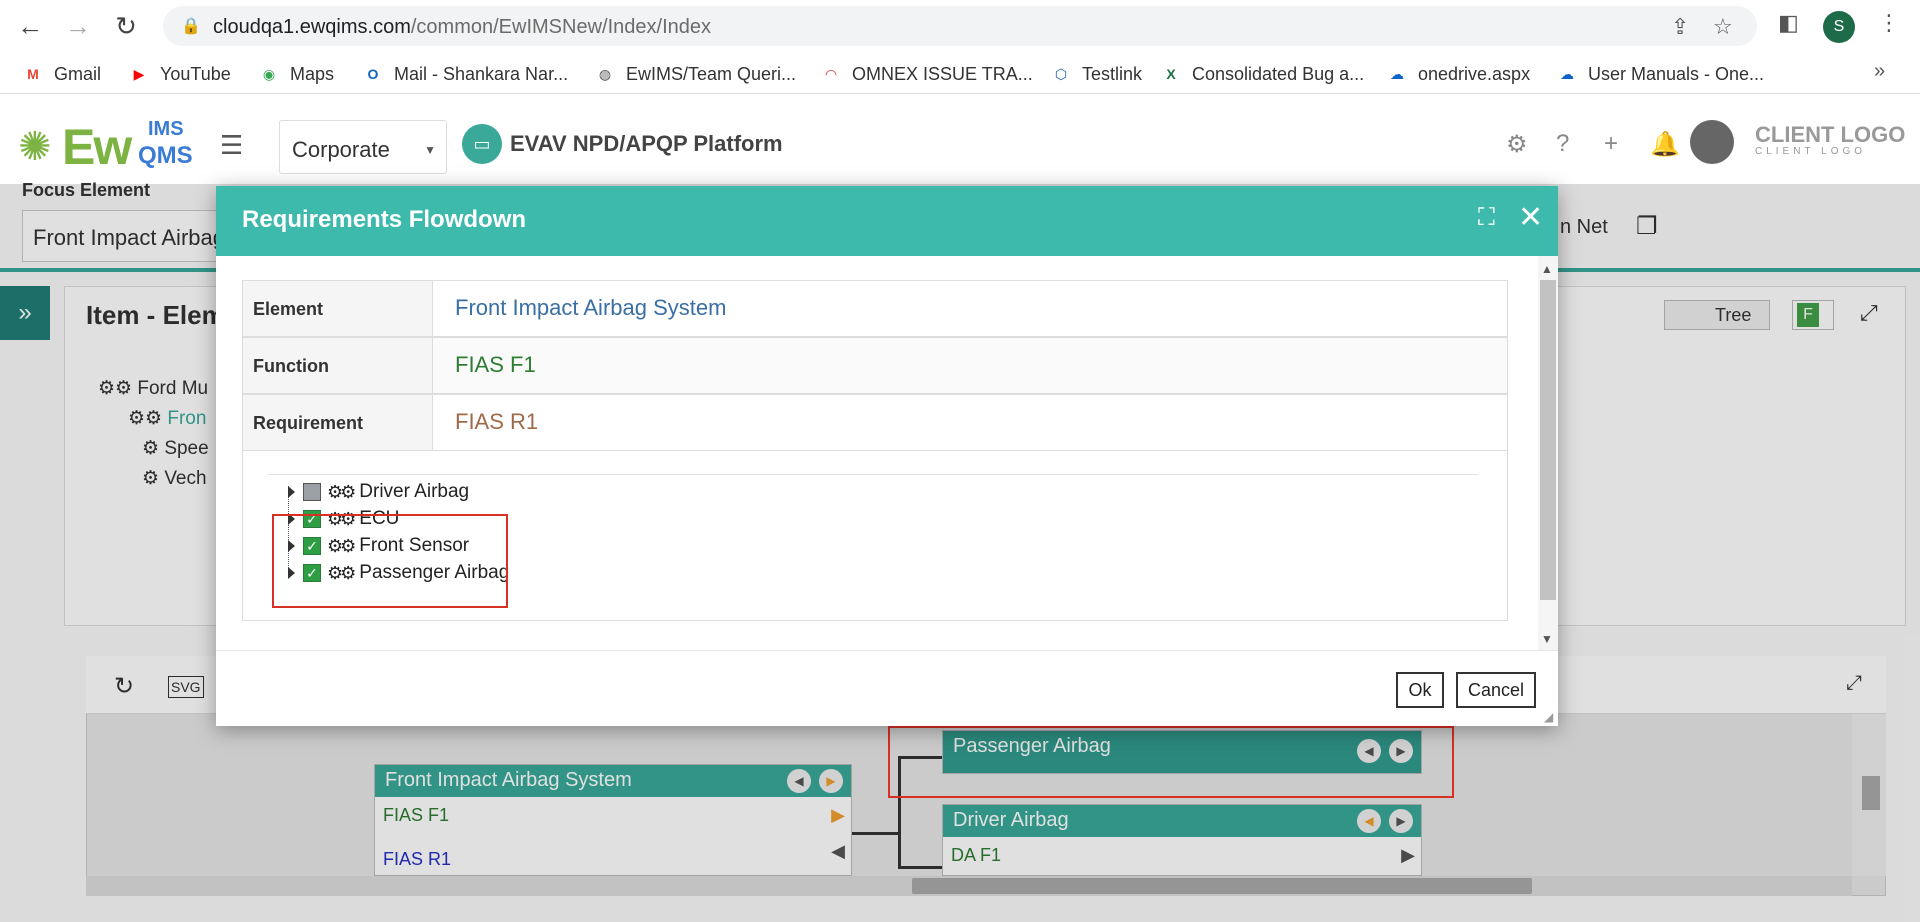 The image size is (1920, 922). What do you see at coordinates (1171, 762) in the screenshot?
I see `highlight-box-passenger` at bounding box center [1171, 762].